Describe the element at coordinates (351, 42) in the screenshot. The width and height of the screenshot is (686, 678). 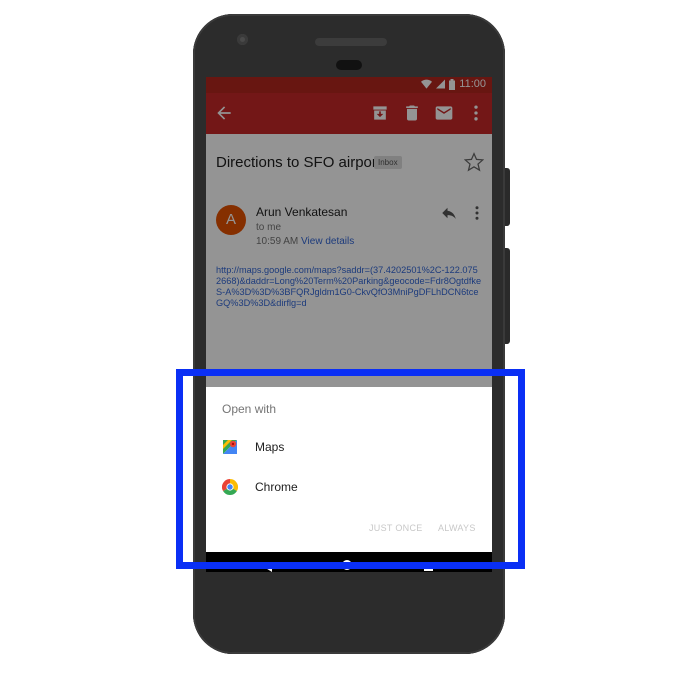
I see `earpiece-speaker` at that location.